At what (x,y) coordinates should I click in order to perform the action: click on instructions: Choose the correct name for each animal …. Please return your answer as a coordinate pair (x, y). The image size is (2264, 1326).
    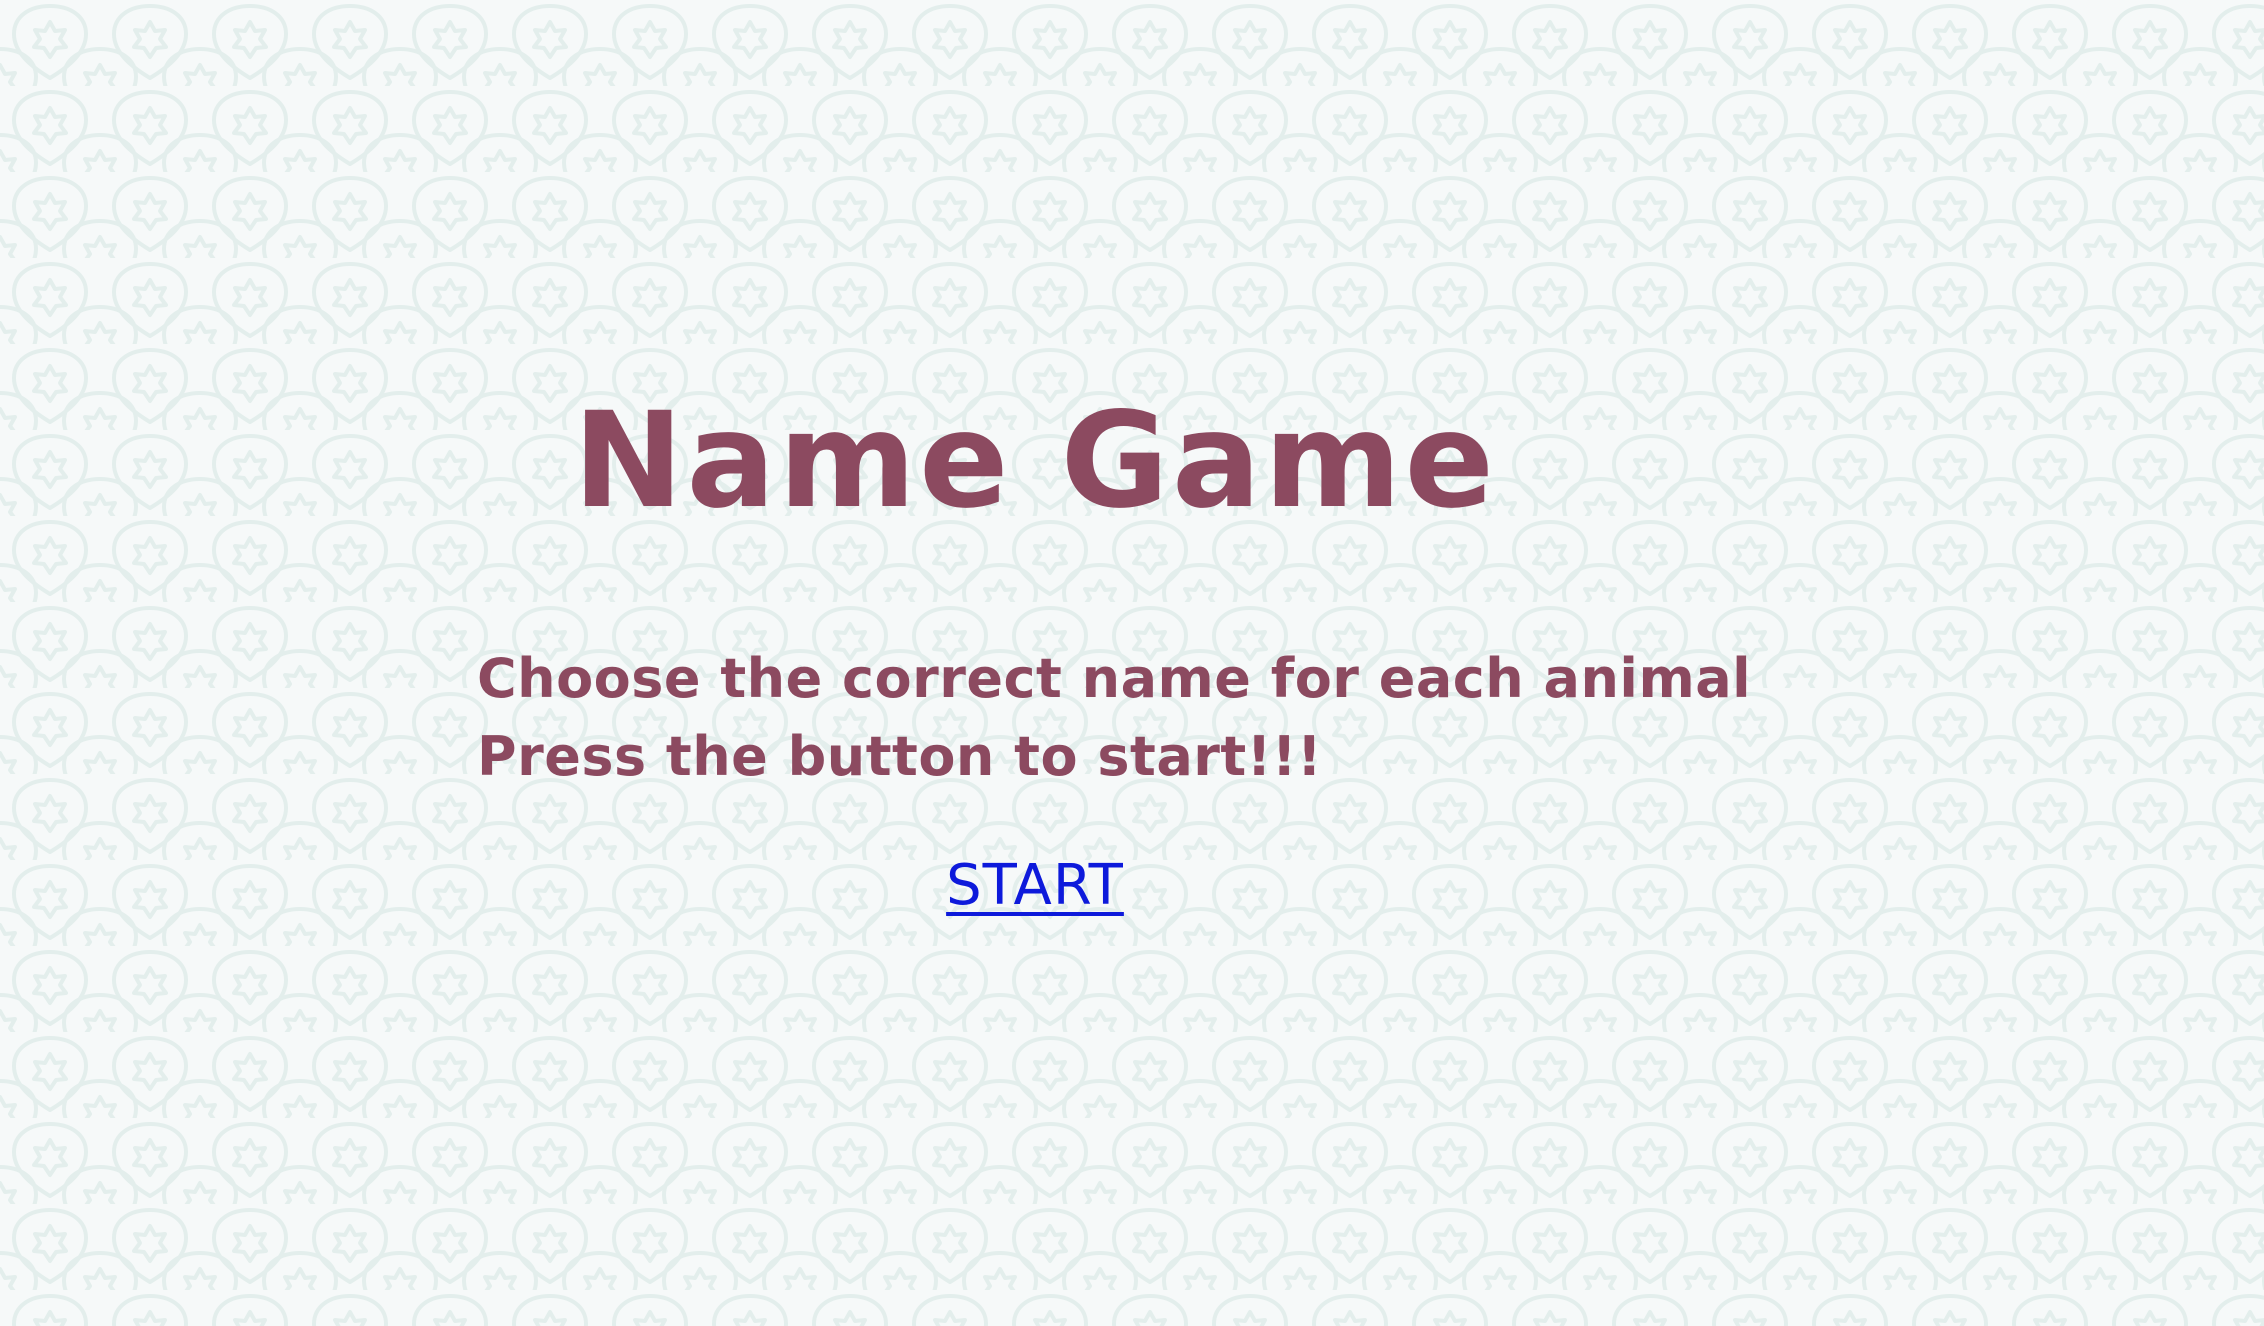
    Looking at the image, I should click on (1114, 718).